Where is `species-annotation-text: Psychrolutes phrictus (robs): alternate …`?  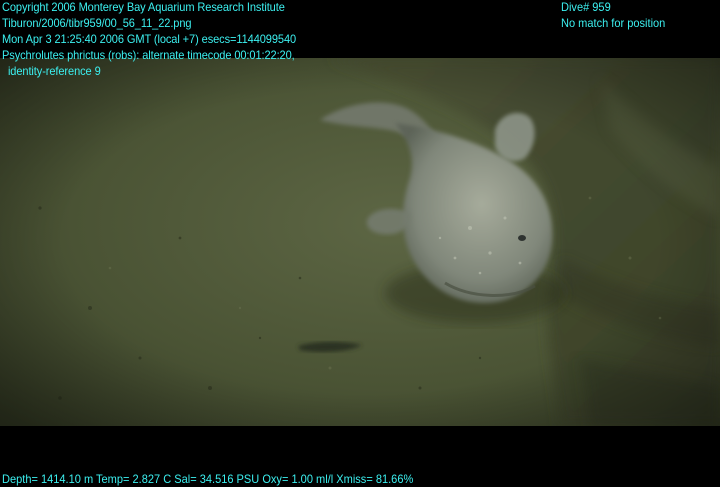
species-annotation-text: Psychrolutes phrictus (robs): alternate … is located at coordinates (148, 55).